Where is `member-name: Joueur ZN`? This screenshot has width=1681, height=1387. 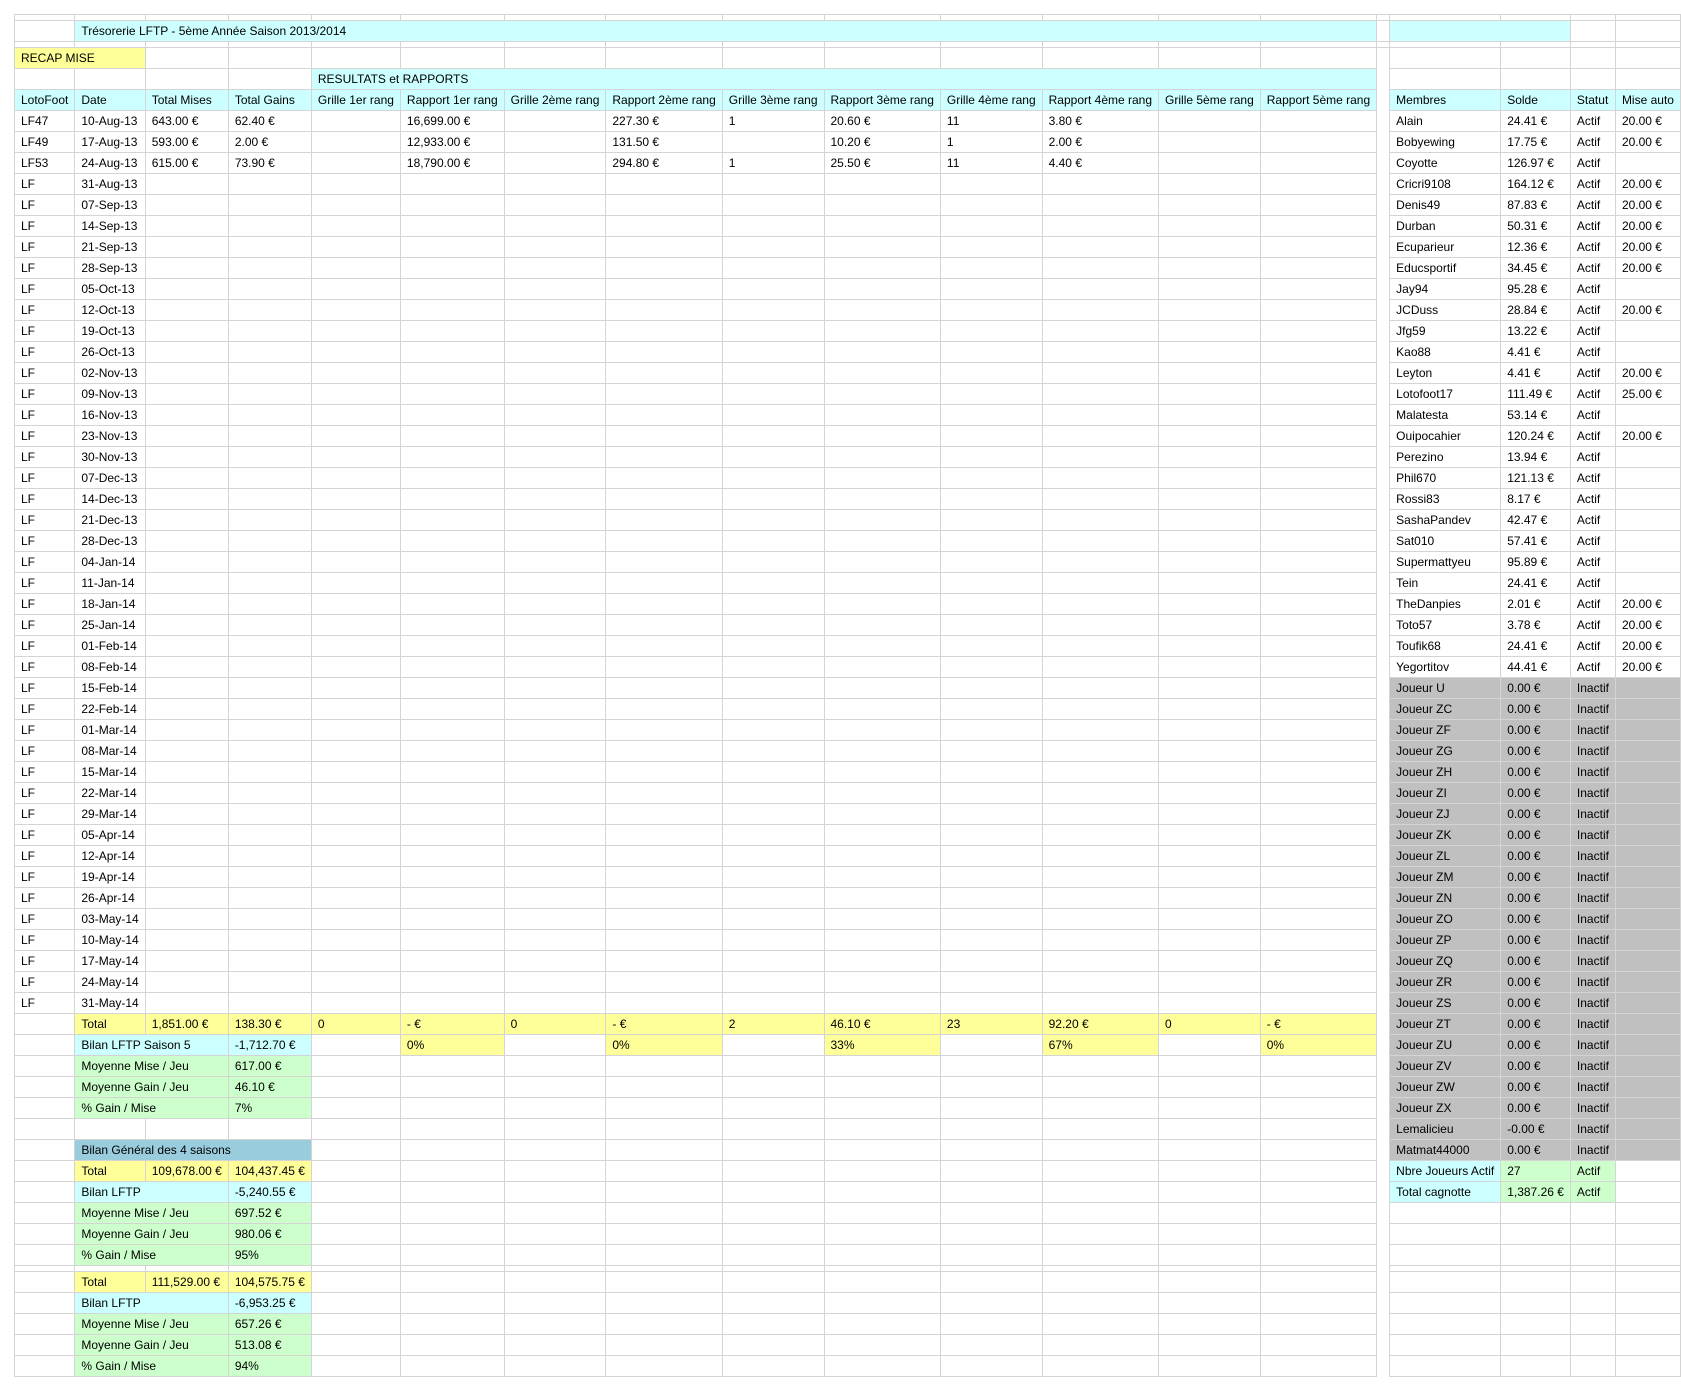
member-name: Joueur ZN is located at coordinates (1445, 898).